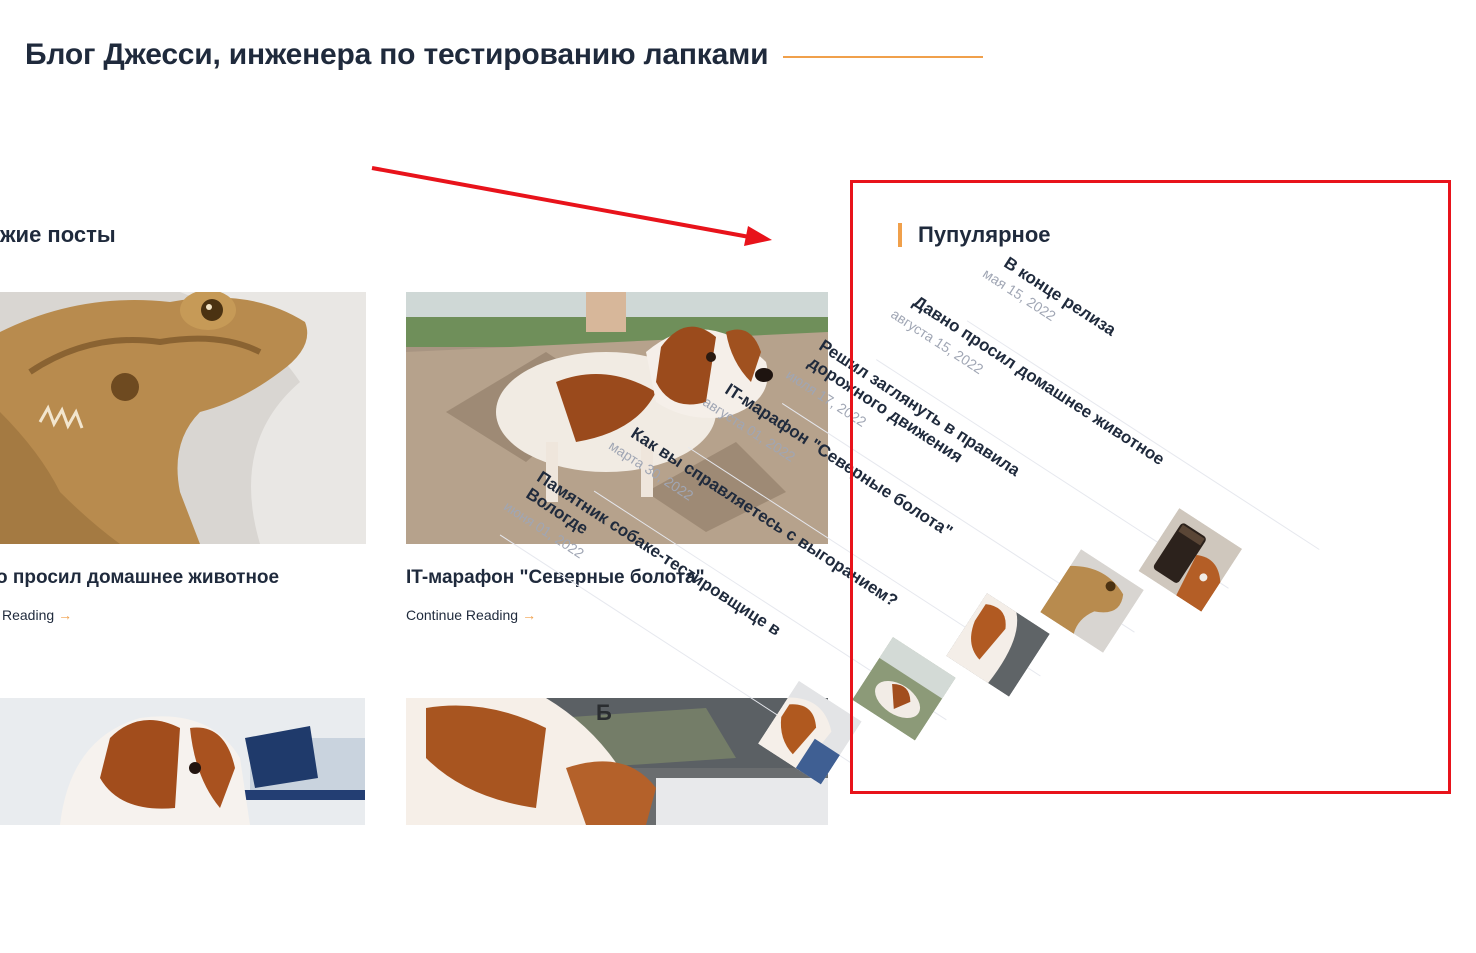 This screenshot has height=953, width=1476. Describe the element at coordinates (183, 418) in the screenshot. I see `post-image-lizard` at that location.